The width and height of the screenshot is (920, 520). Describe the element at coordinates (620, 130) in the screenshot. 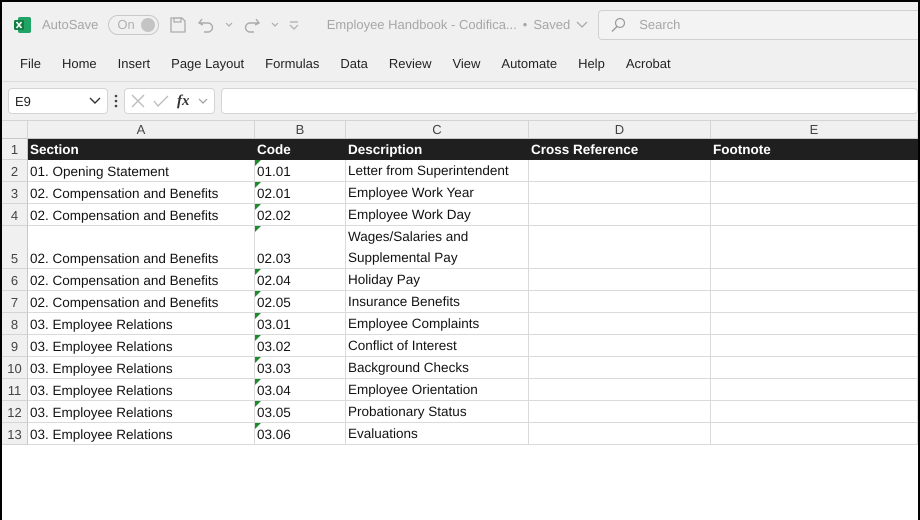

I see `column-header: D` at that location.